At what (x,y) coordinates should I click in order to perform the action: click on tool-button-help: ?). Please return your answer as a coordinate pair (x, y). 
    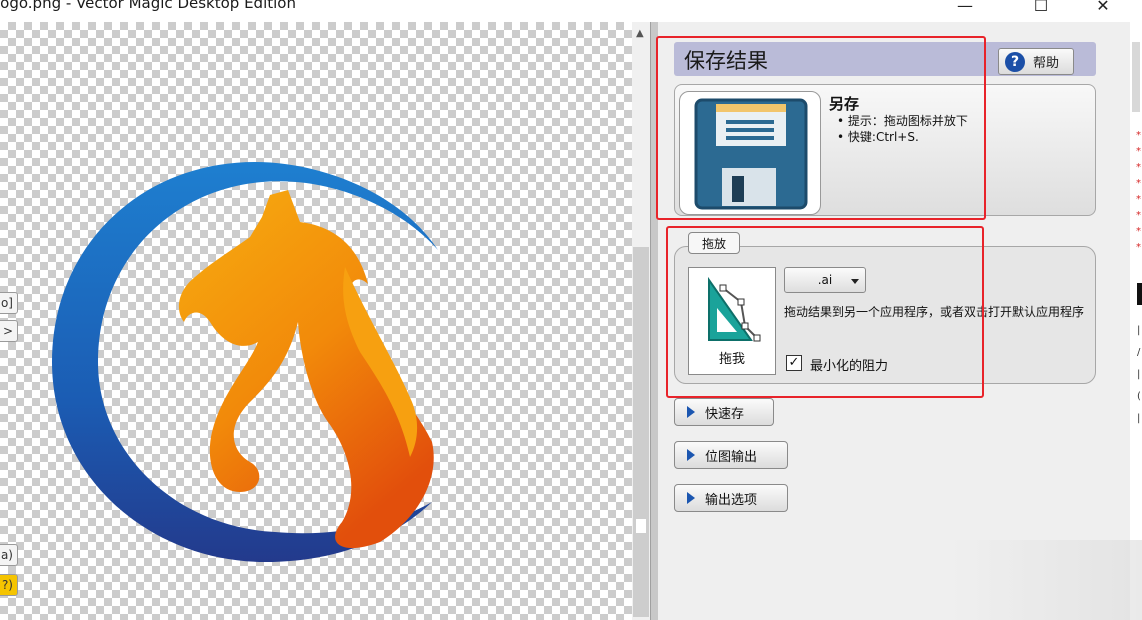
    Looking at the image, I should click on (9, 585).